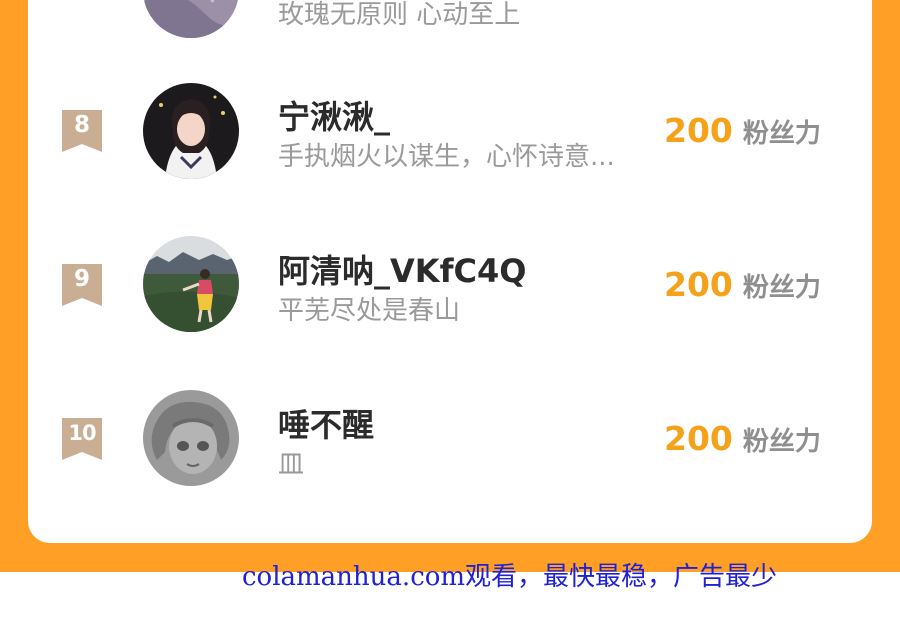  I want to click on field-runner-avatar-icon, so click(191, 284).